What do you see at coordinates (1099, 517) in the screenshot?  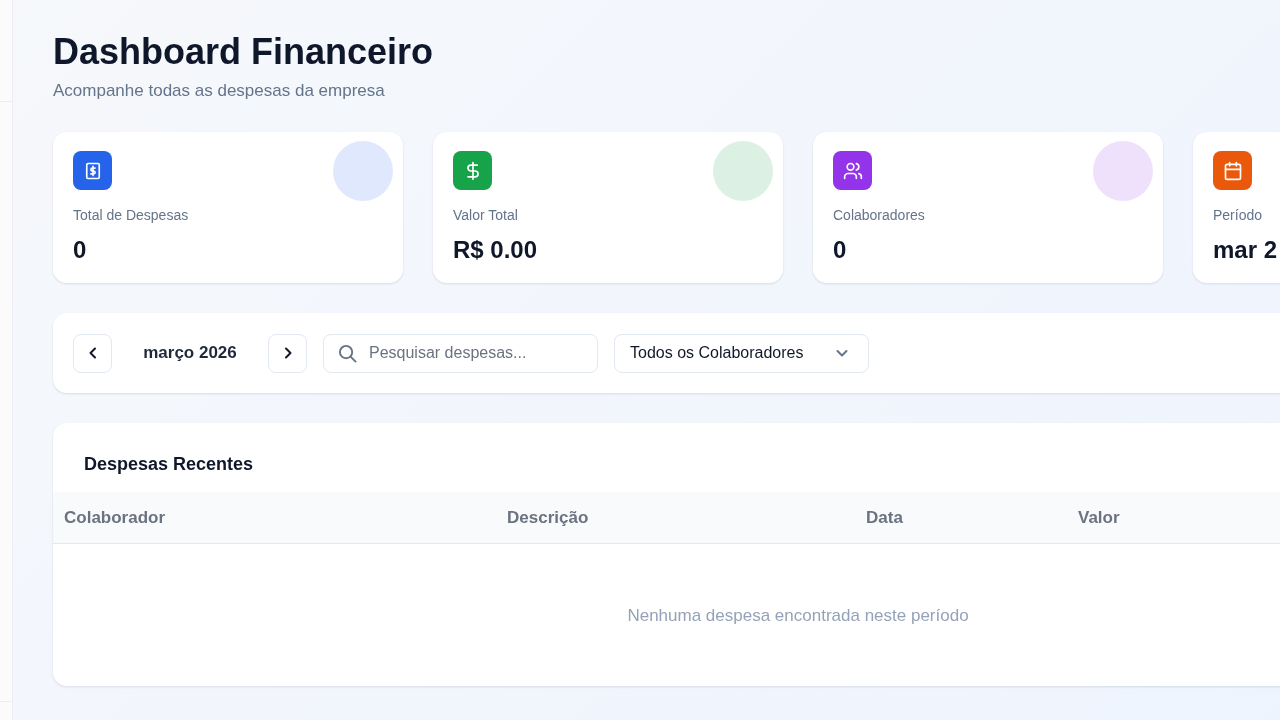 I see `column-header: Valor` at bounding box center [1099, 517].